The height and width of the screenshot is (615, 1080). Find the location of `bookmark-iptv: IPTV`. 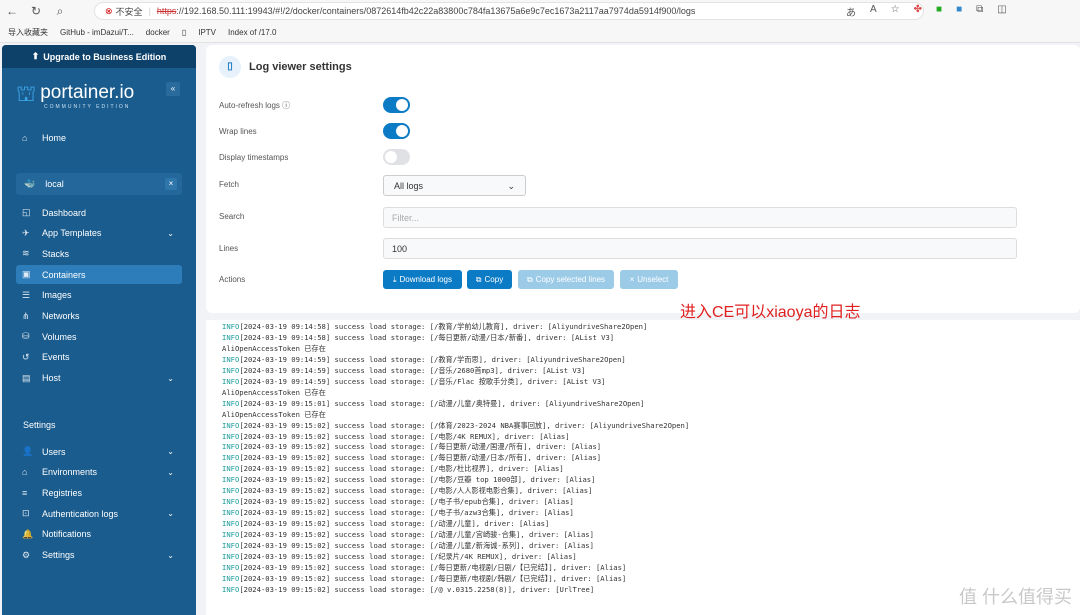

bookmark-iptv: IPTV is located at coordinates (207, 32).